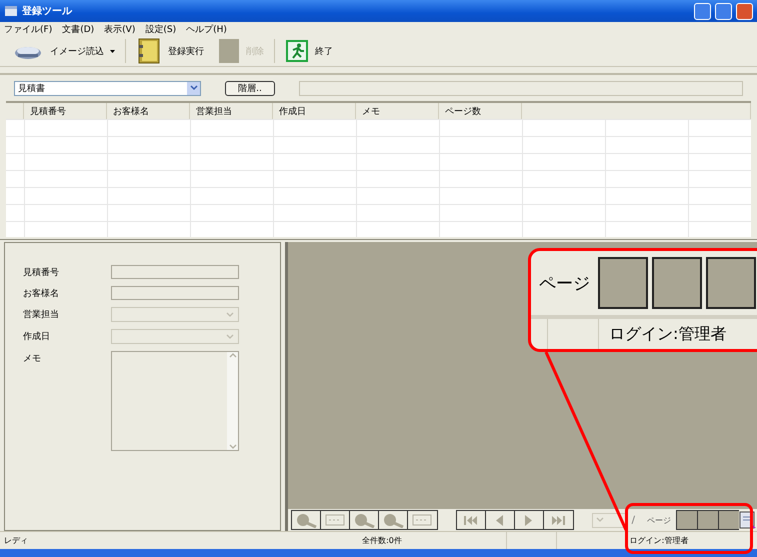  Describe the element at coordinates (41, 314) in the screenshot. I see `field-label: 営業担当` at that location.